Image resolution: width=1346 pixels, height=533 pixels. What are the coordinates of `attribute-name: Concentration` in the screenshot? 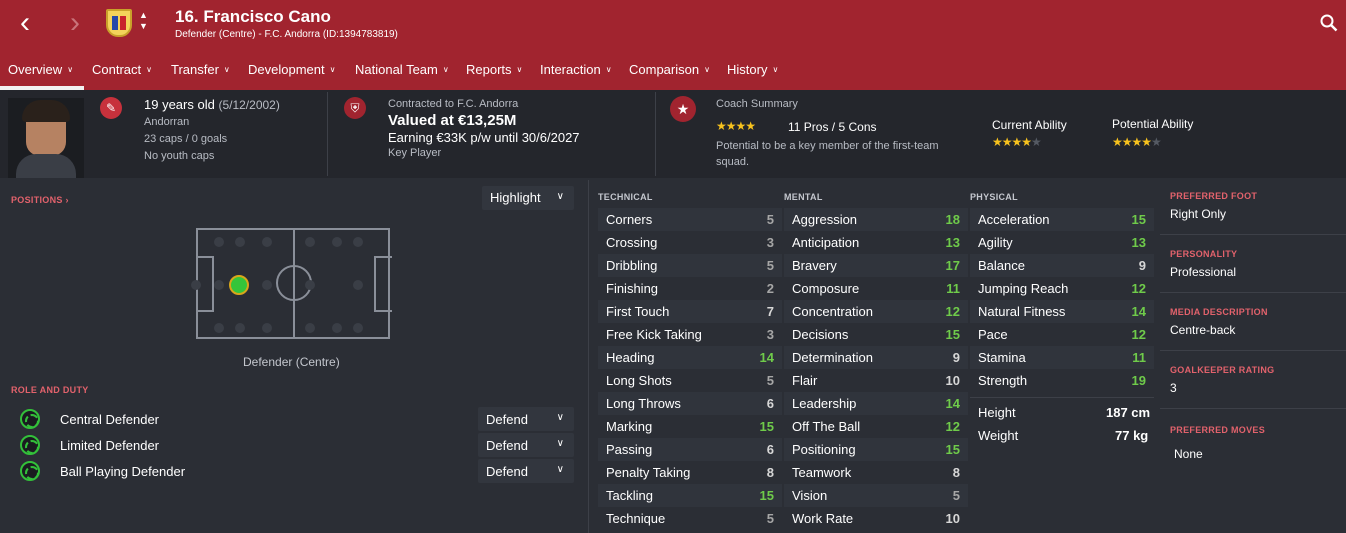 It's located at (832, 311).